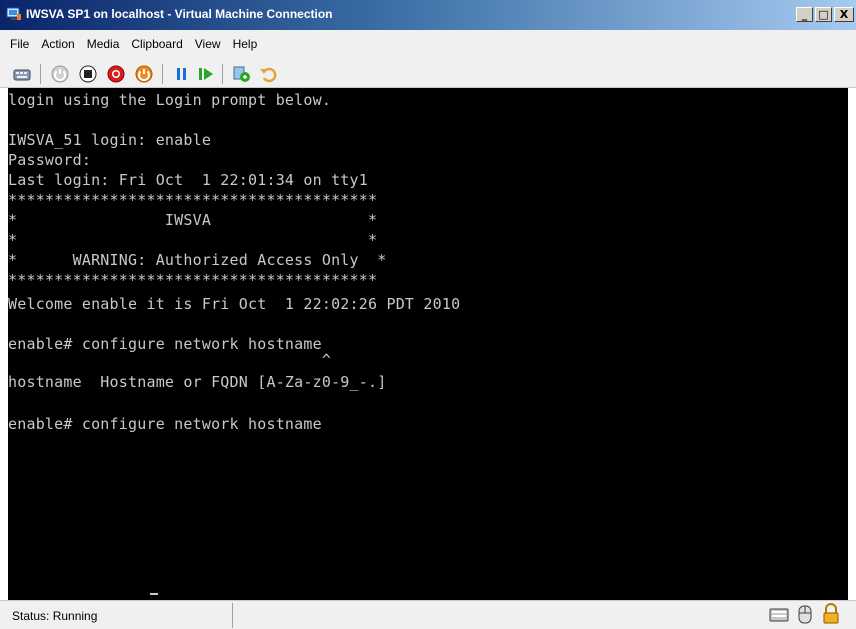 The height and width of the screenshot is (629, 856). I want to click on menu-view: View, so click(208, 44).